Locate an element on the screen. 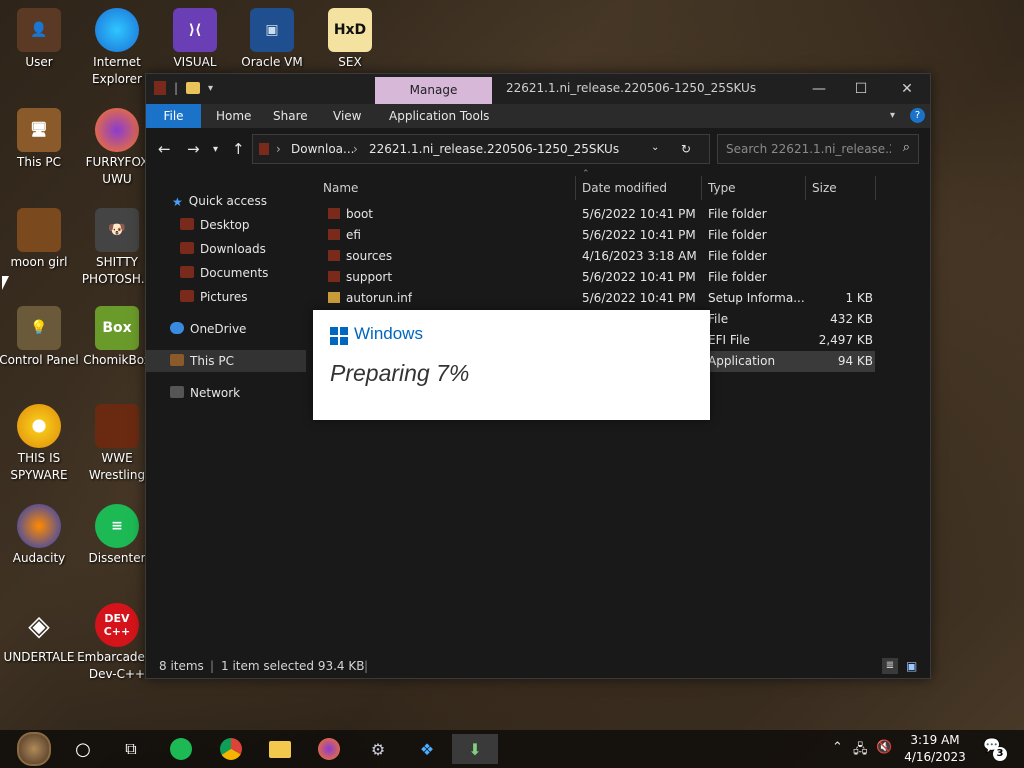 The height and width of the screenshot is (768, 1024). status-bar: 8 items | 1 item selected 93.4 KB | ≣ ▣ is located at coordinates (538, 667).